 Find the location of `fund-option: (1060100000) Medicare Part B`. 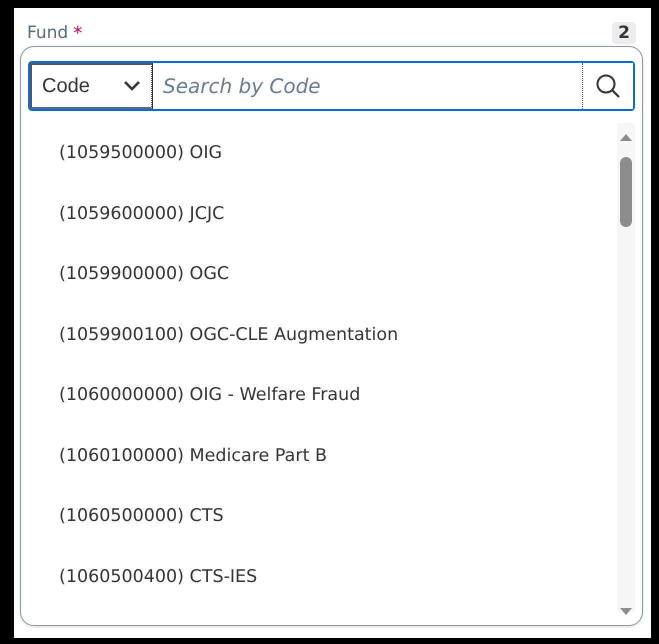

fund-option: (1060100000) Medicare Part B is located at coordinates (193, 456).